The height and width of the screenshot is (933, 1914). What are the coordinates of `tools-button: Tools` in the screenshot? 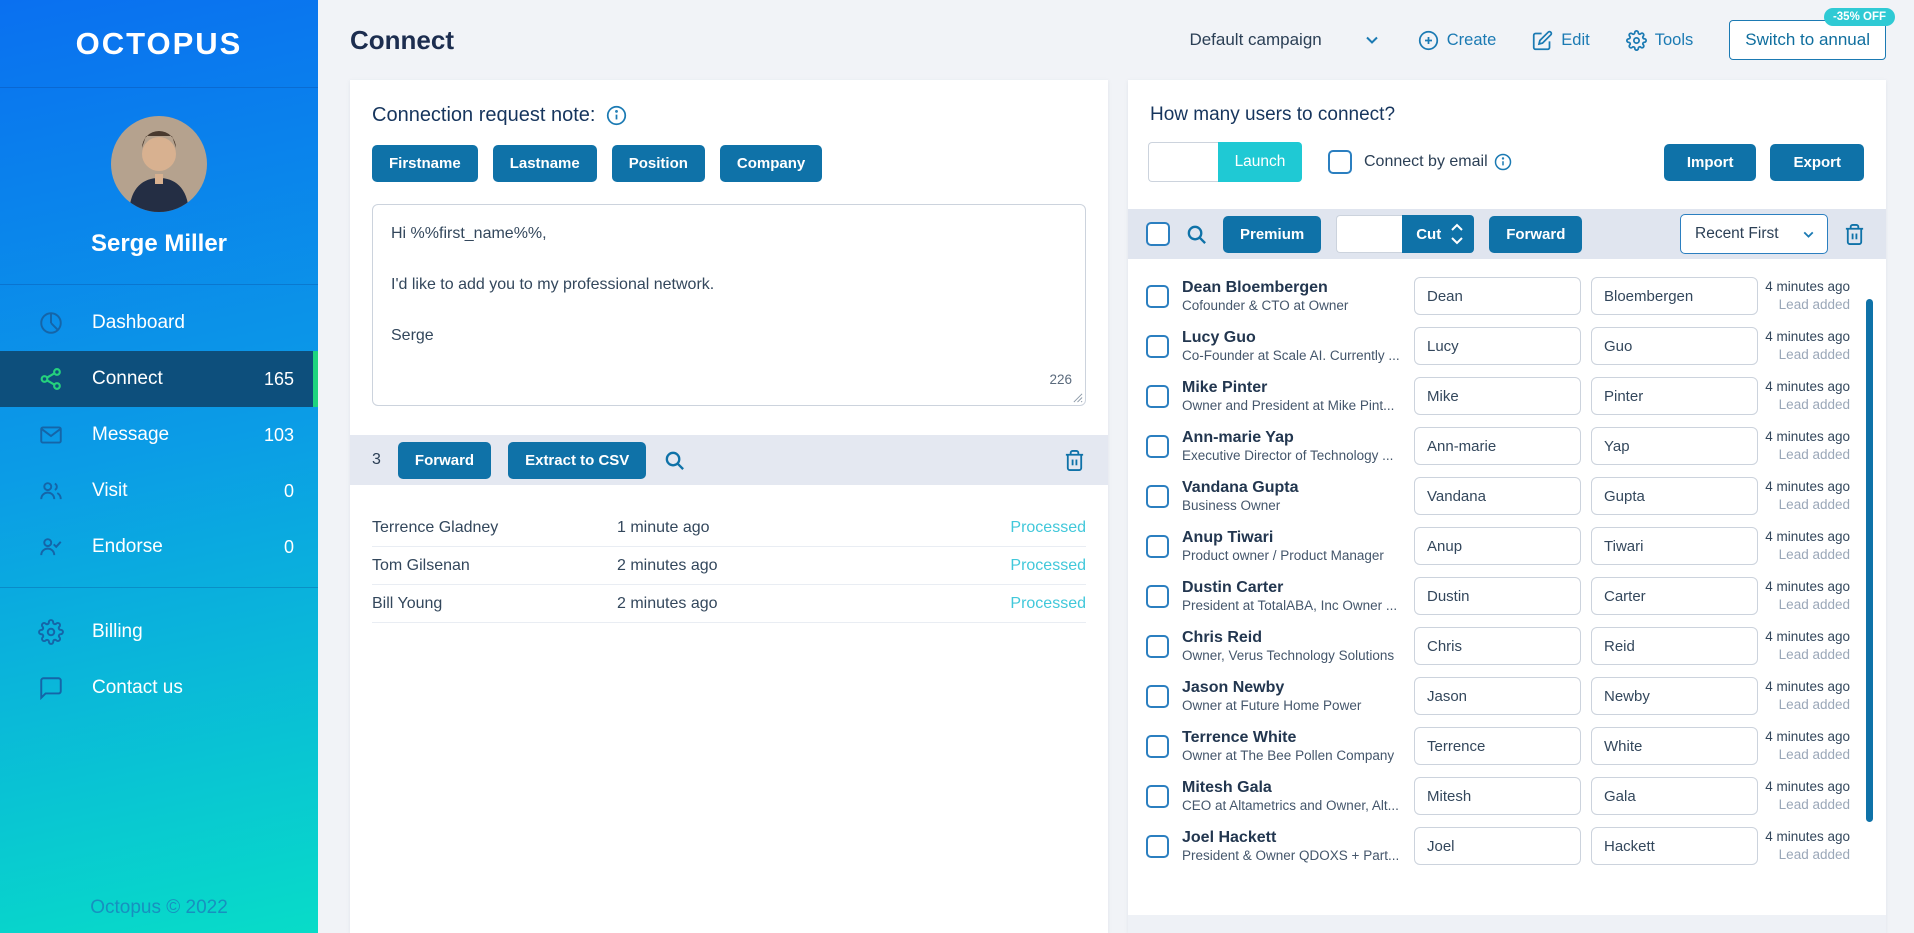 It's located at (1659, 40).